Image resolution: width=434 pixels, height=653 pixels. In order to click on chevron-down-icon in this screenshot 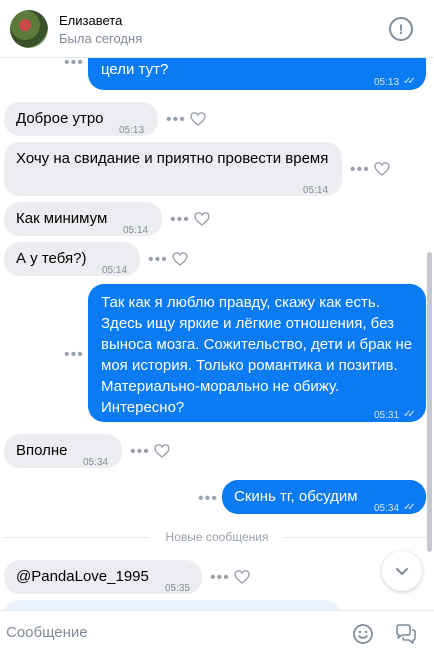, I will do `click(402, 571)`.